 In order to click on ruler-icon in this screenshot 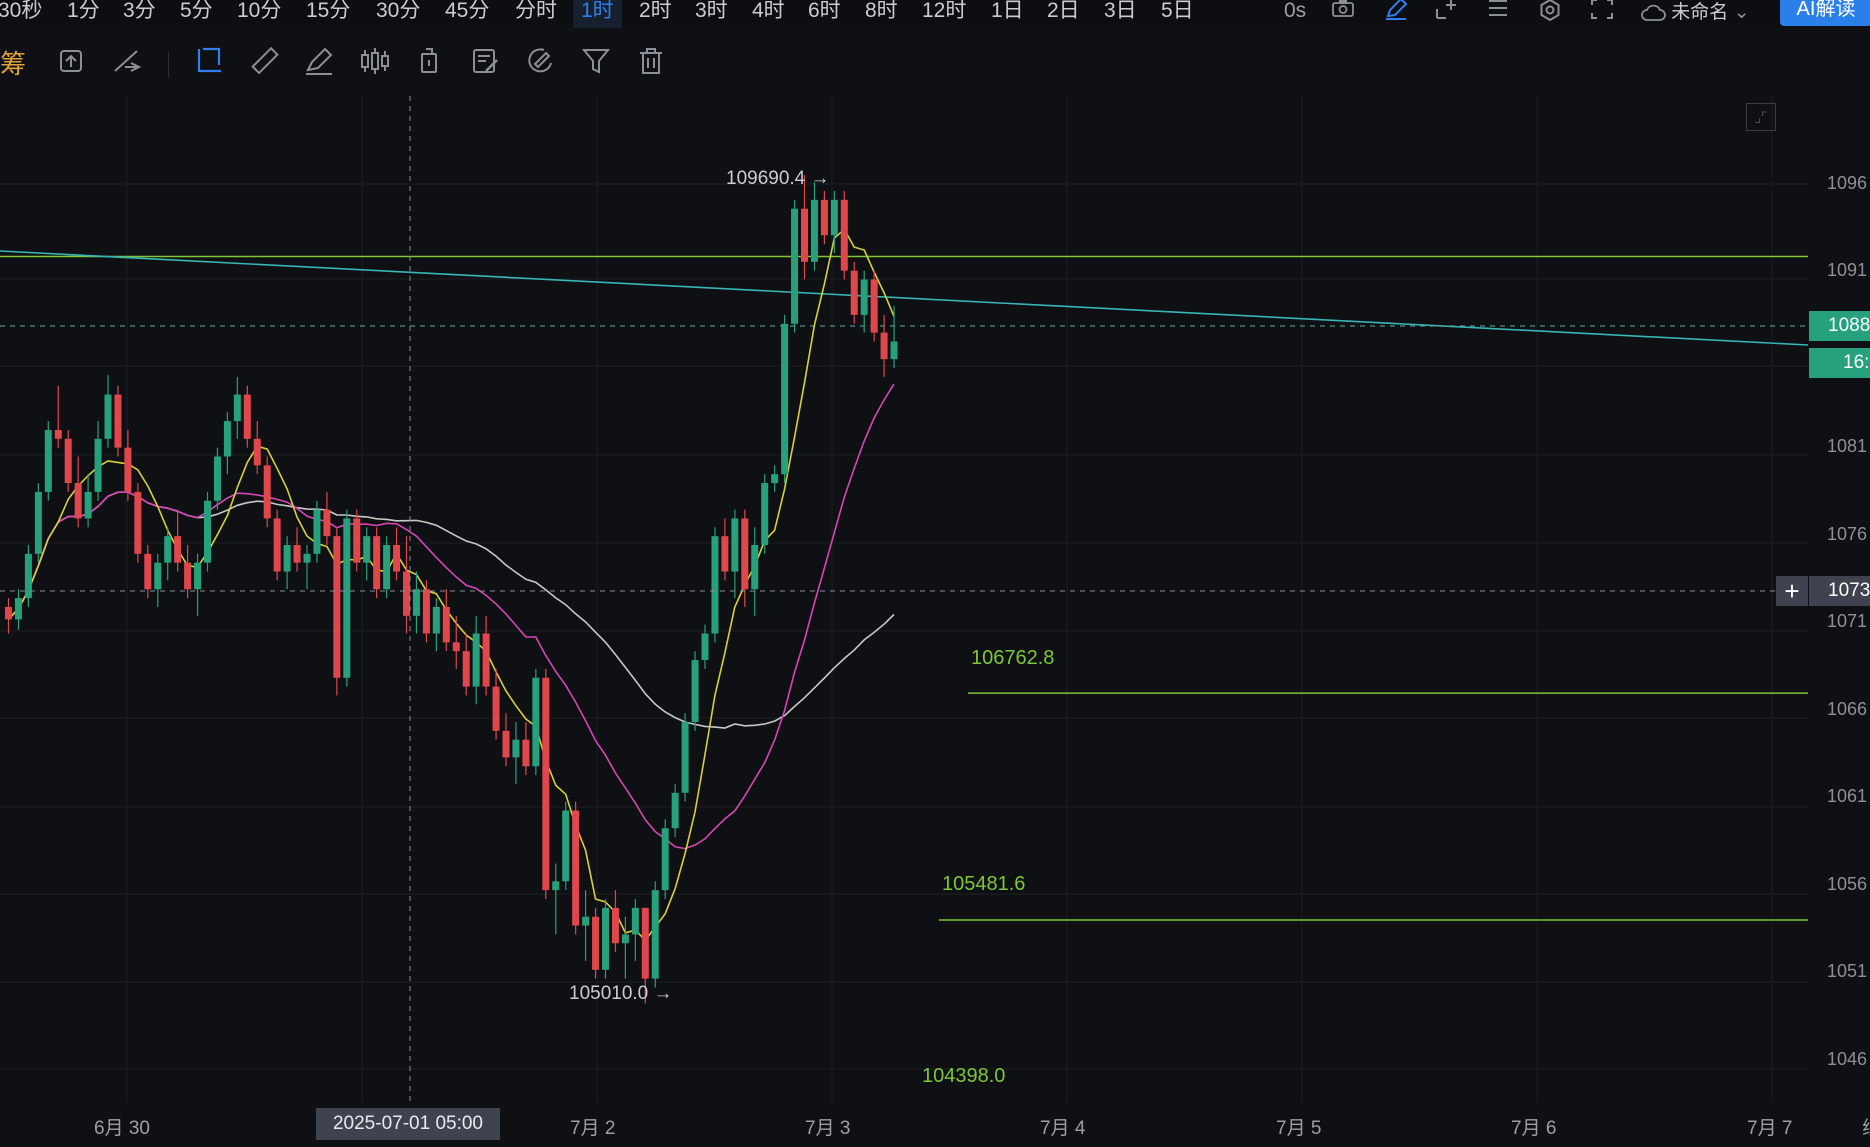, I will do `click(265, 62)`.